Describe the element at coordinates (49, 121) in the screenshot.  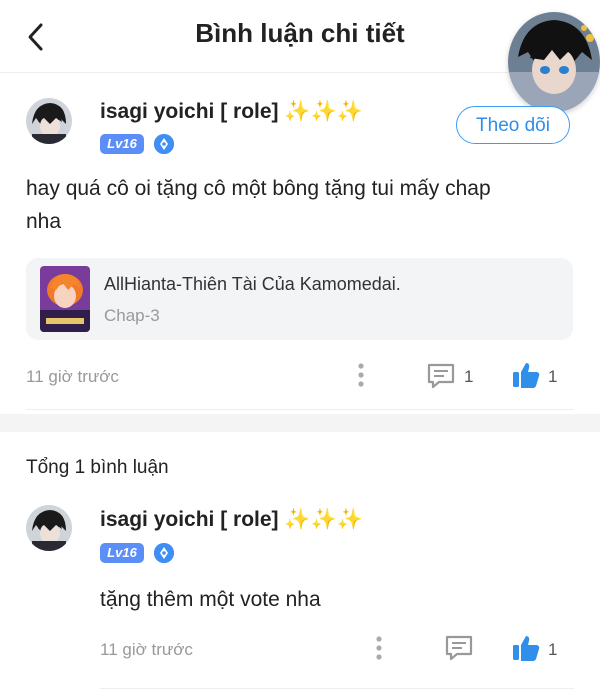
I see `comment-avatar` at that location.